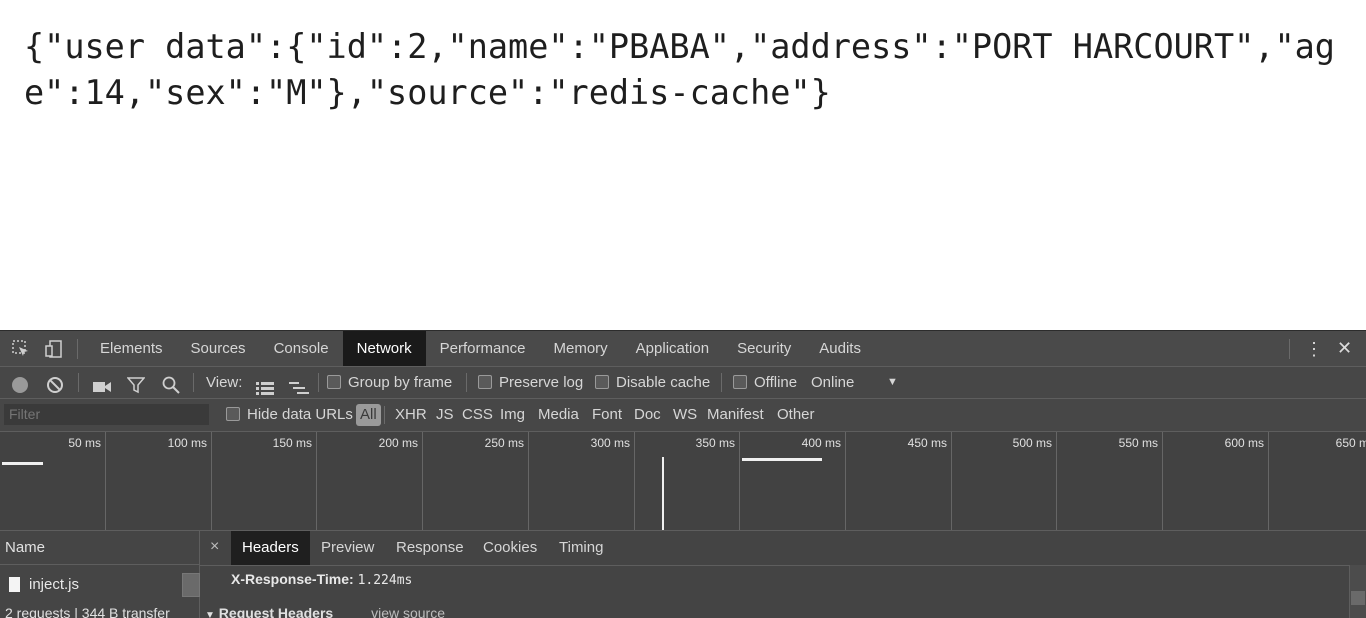 The image size is (1366, 618). Describe the element at coordinates (100, 585) in the screenshot. I see `table-row: inject.js` at that location.